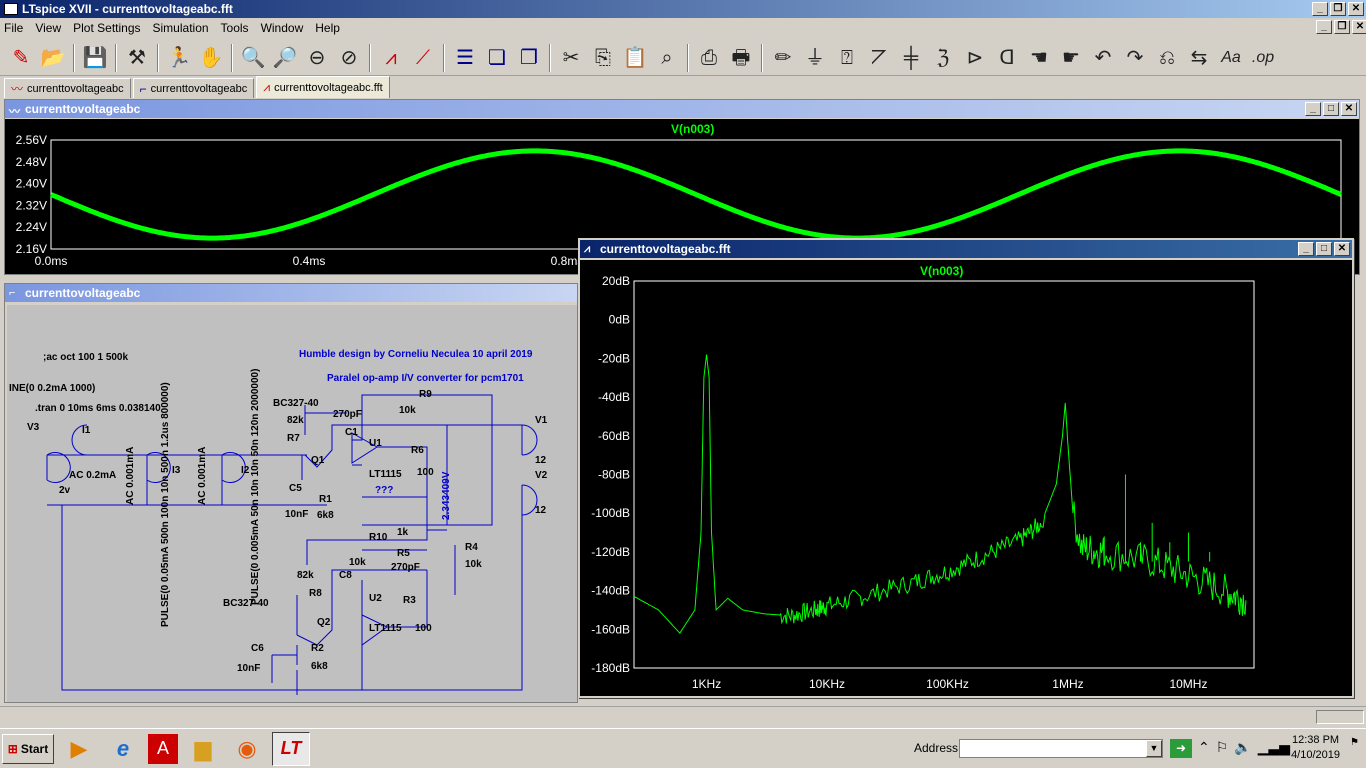  Describe the element at coordinates (48, 28) in the screenshot. I see `menu-view: View` at that location.